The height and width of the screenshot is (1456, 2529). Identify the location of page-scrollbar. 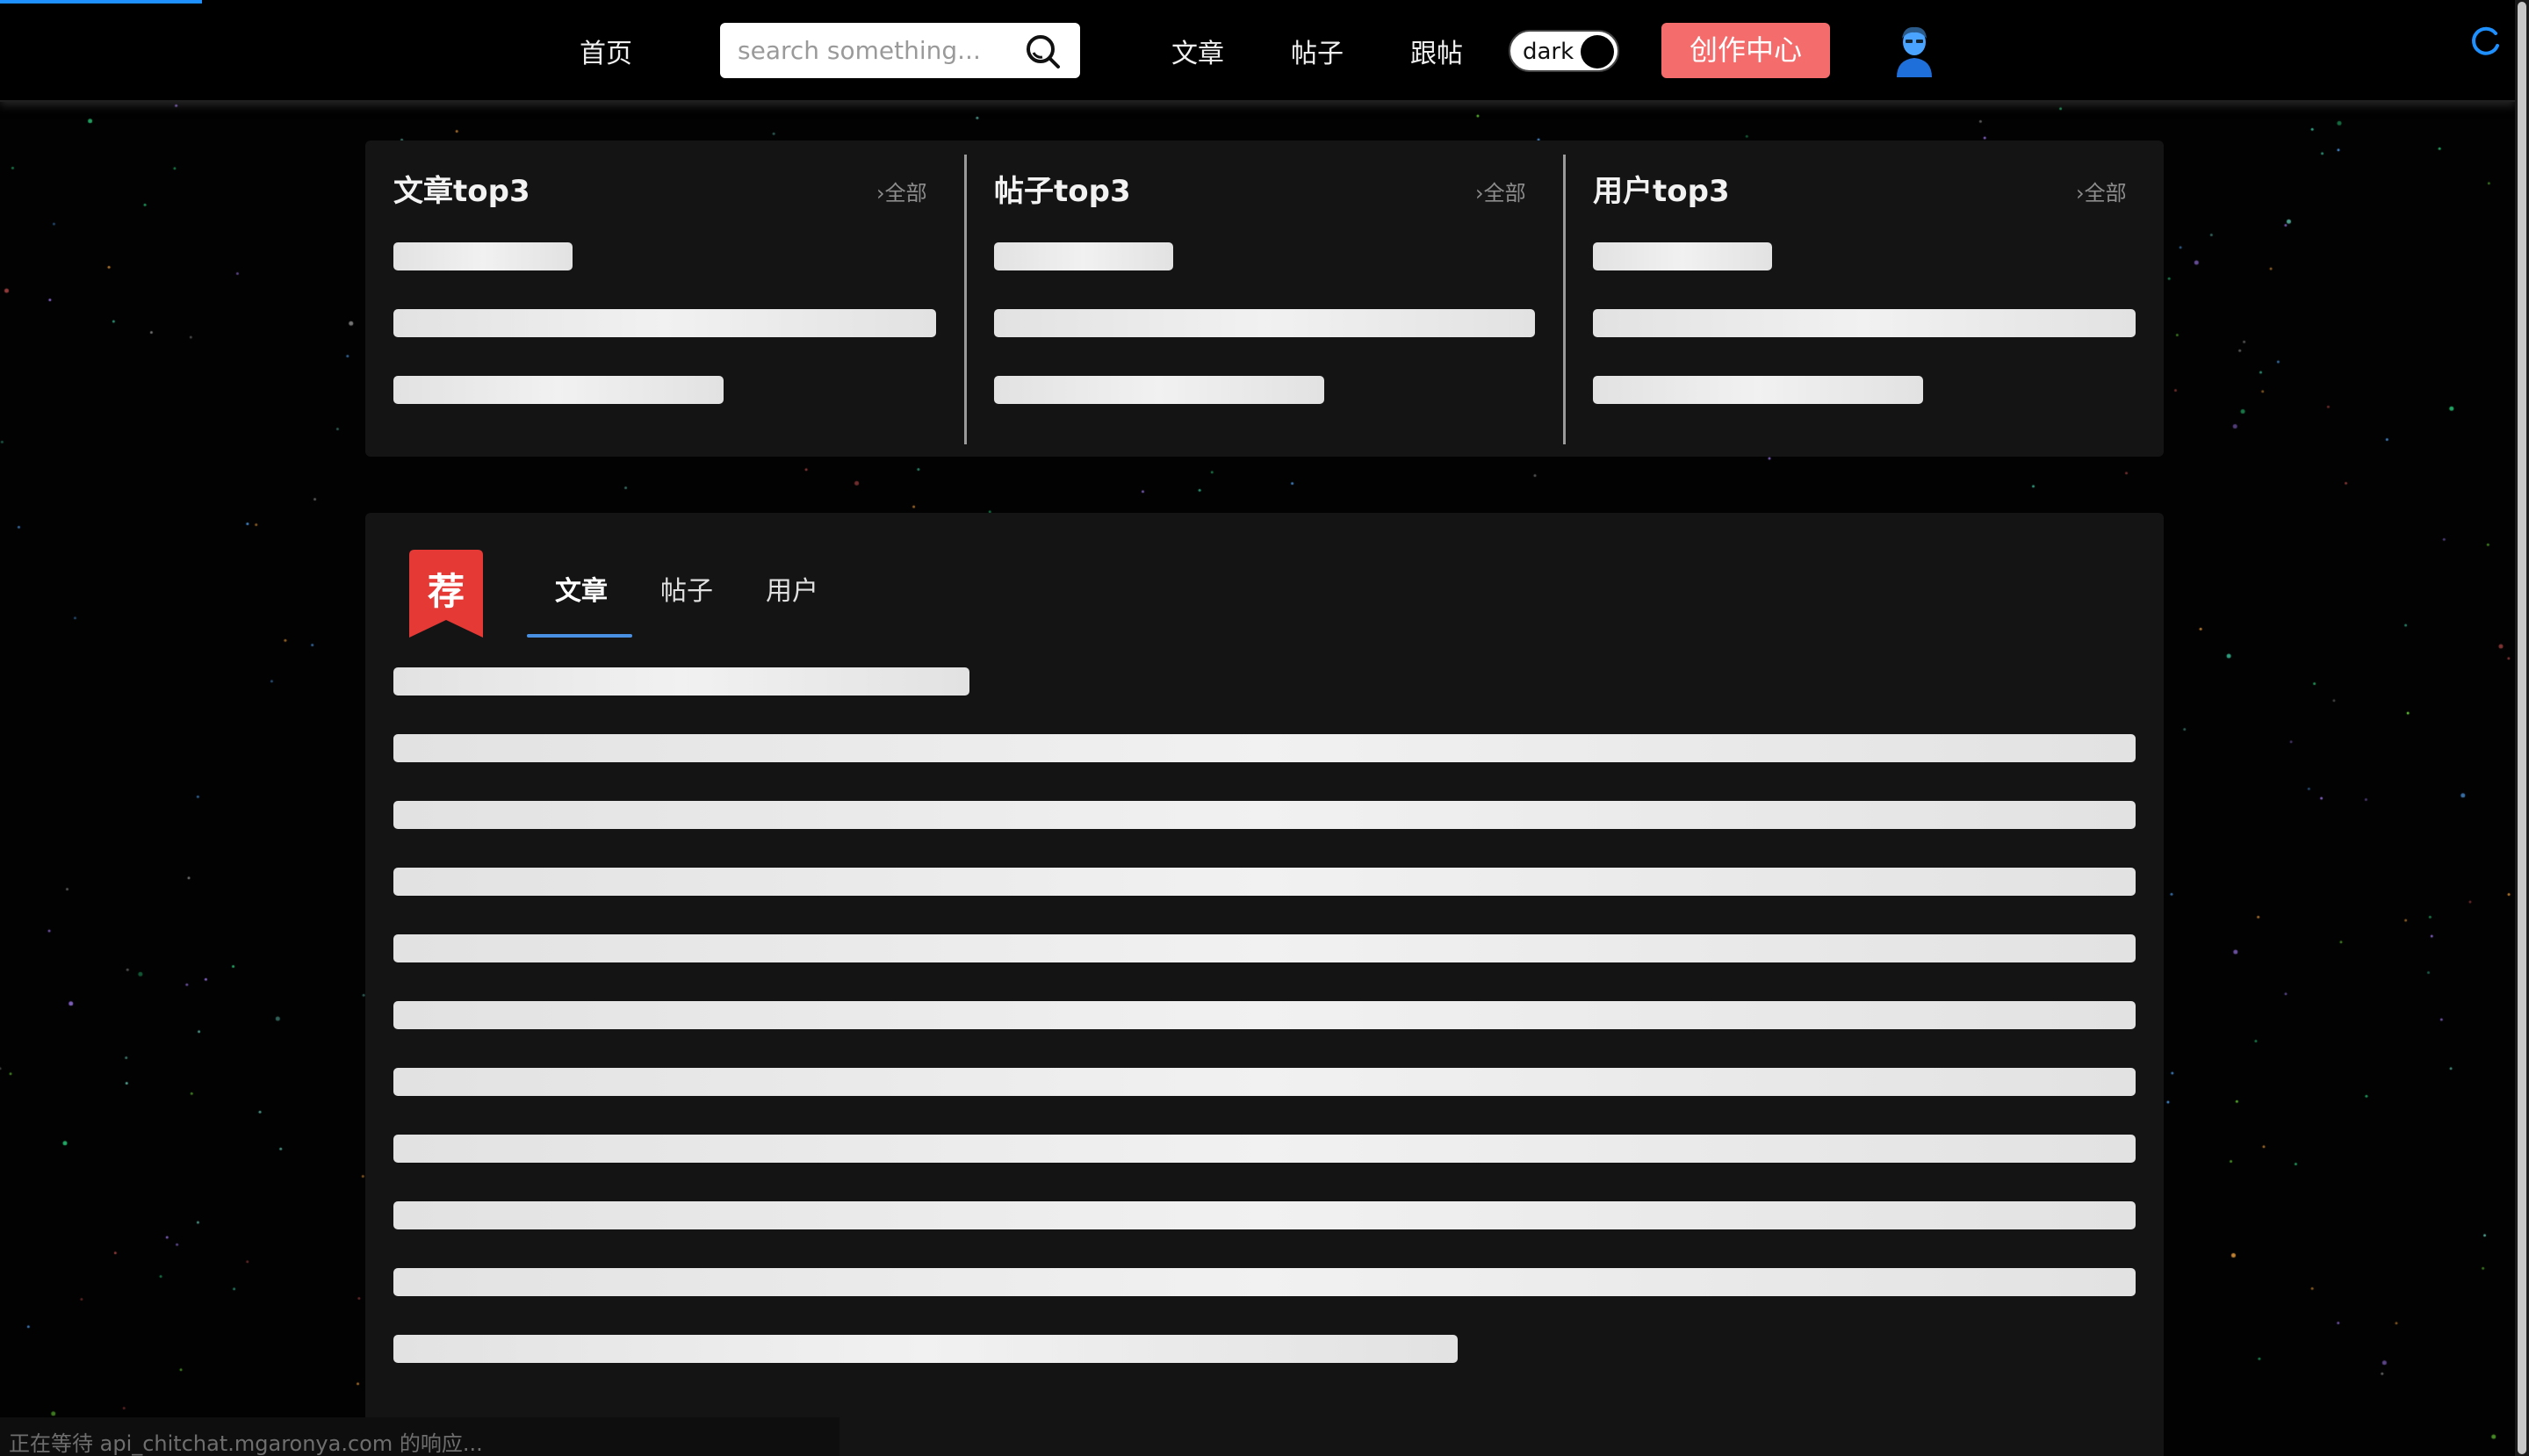
(2522, 728).